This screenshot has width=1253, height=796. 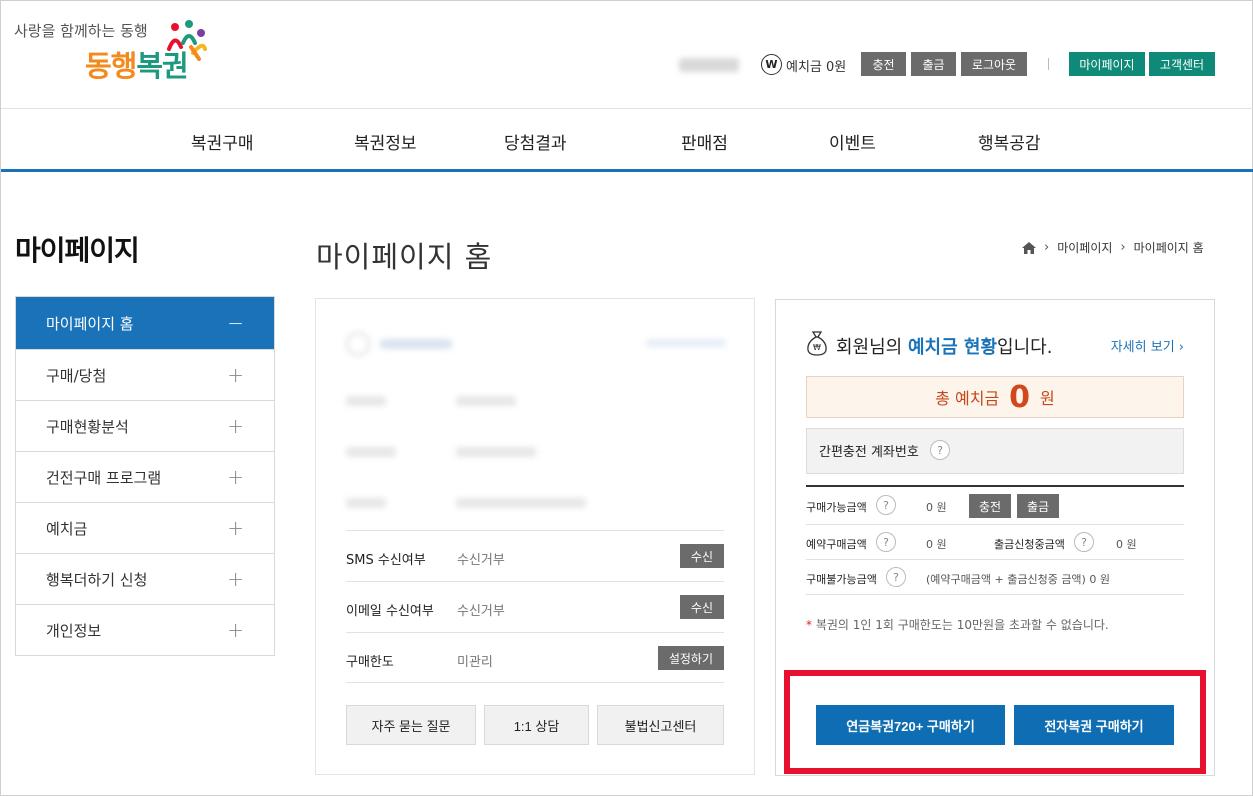 What do you see at coordinates (90, 323) in the screenshot?
I see `sidebar-item-label: 마이페이지 홈` at bounding box center [90, 323].